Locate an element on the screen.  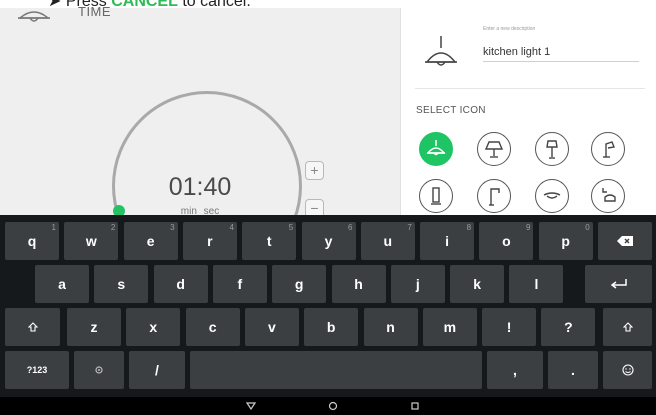
key-label: ! is located at coordinates (509, 327).